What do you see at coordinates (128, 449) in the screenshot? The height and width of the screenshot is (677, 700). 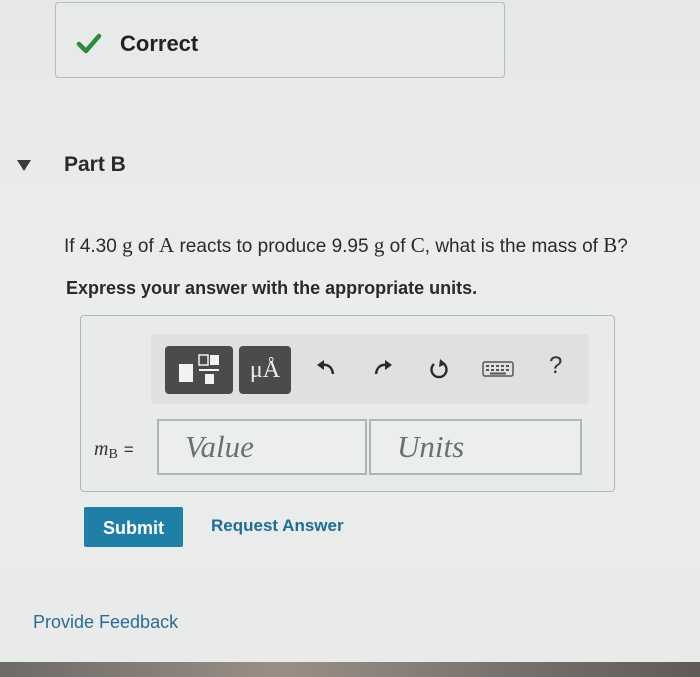 I see `equals-sign: =` at bounding box center [128, 449].